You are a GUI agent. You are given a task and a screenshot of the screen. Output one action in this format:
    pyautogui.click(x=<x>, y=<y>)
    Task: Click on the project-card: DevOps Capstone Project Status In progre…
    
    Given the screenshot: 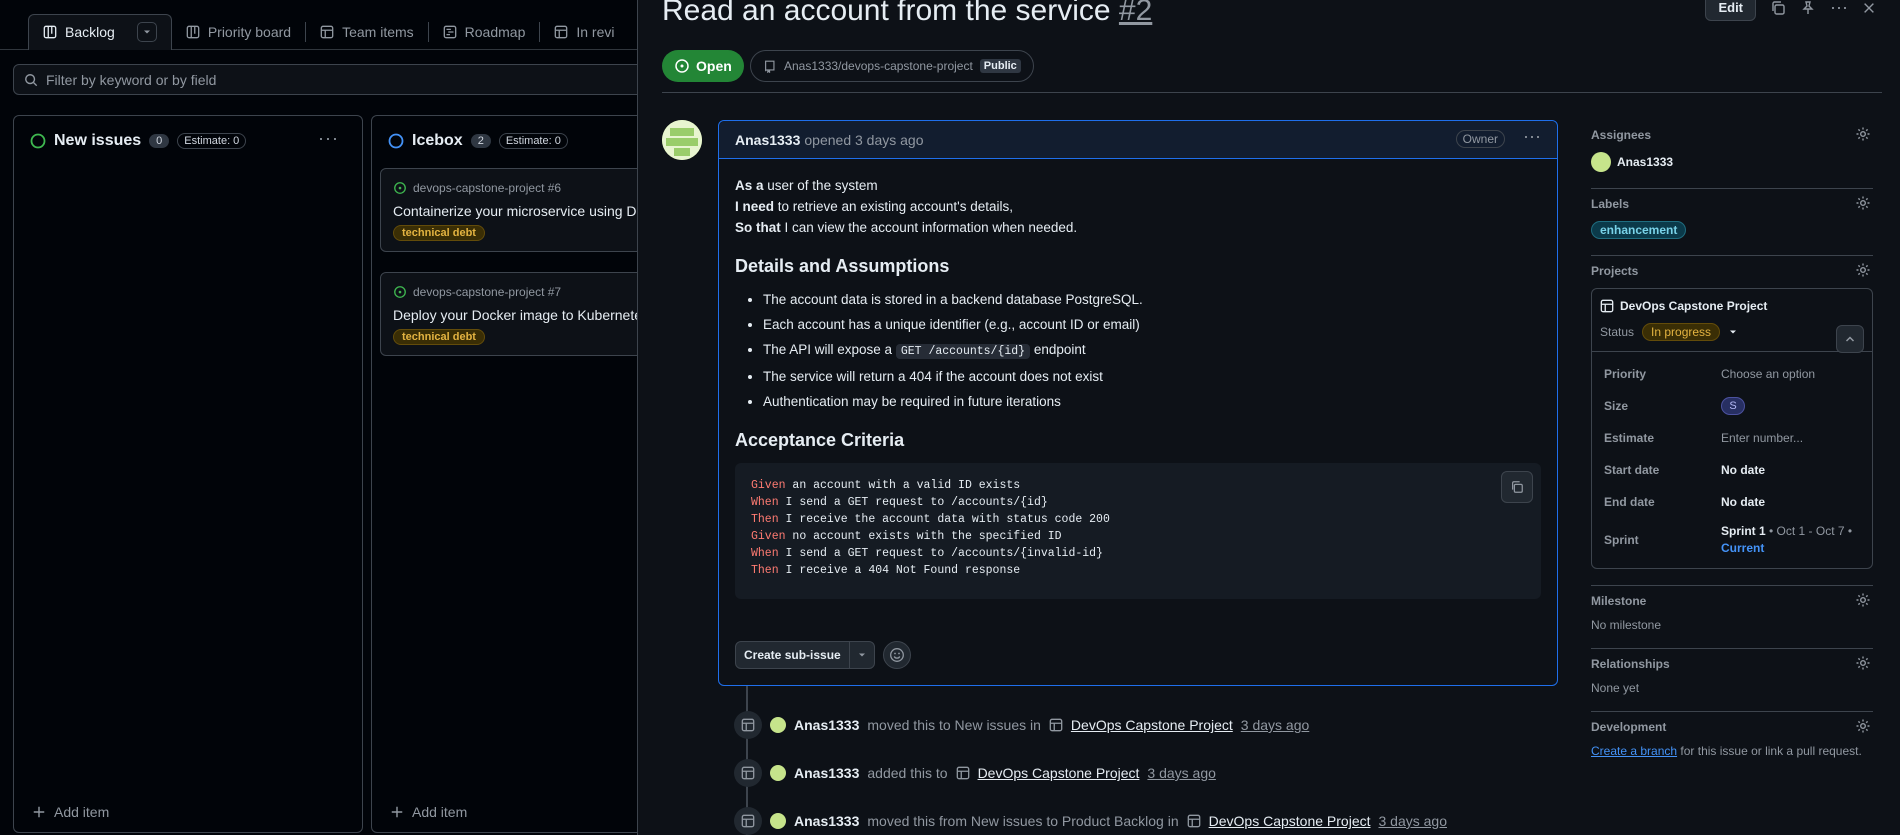 What is the action you would take?
    pyautogui.click(x=1732, y=428)
    